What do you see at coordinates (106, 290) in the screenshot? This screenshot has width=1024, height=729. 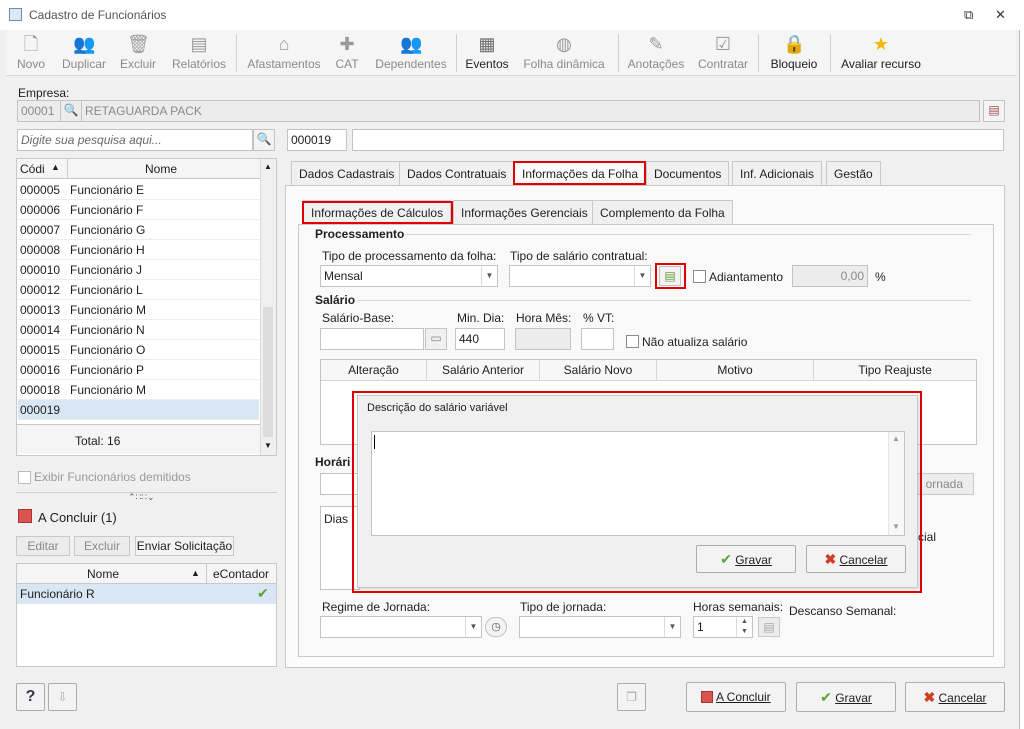 I see `row-name: Funcionário L` at bounding box center [106, 290].